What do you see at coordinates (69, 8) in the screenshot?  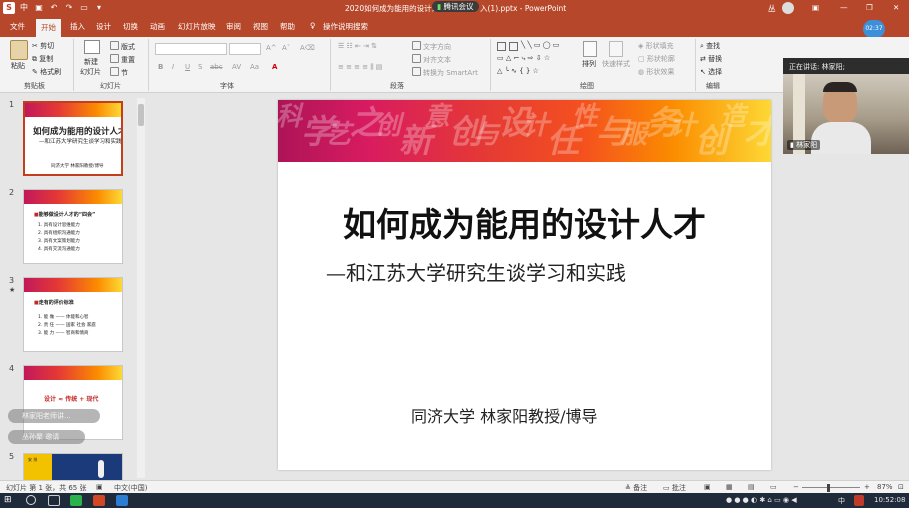 I see `redo-icon: ↷` at bounding box center [69, 8].